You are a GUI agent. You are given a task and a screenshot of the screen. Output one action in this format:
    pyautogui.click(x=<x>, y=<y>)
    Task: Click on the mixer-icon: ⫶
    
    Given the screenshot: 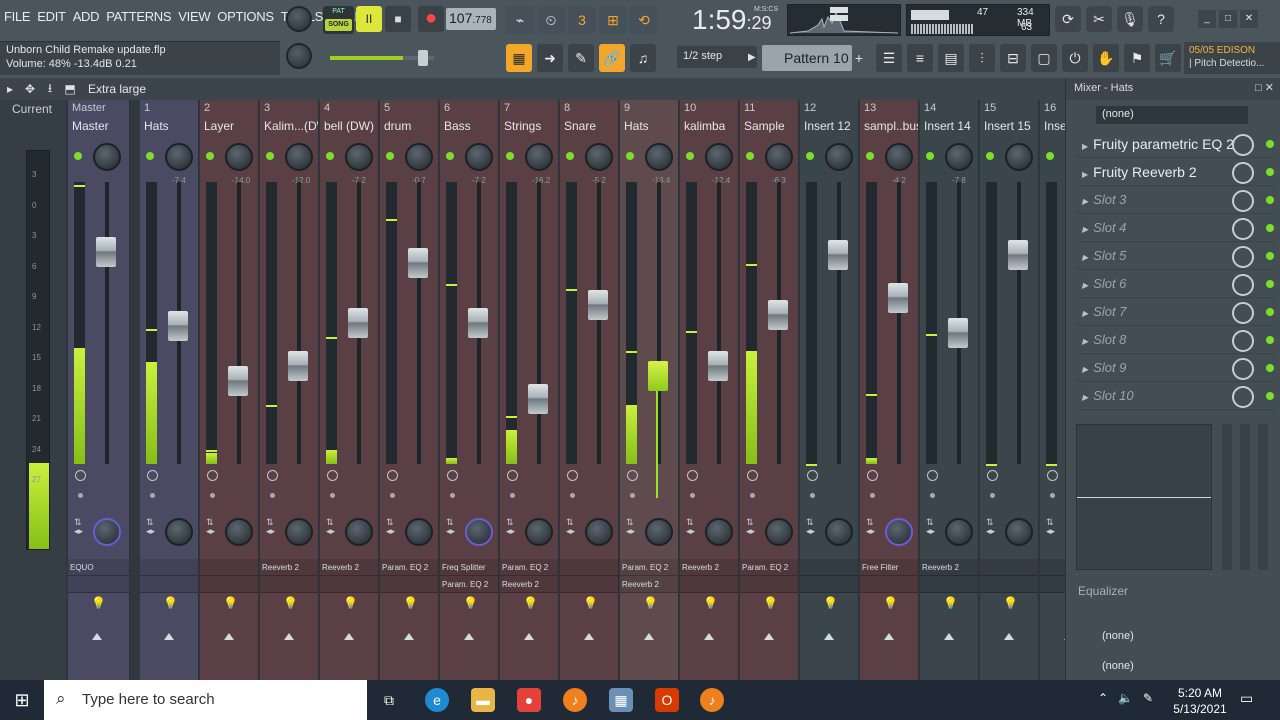 What is the action you would take?
    pyautogui.click(x=982, y=58)
    